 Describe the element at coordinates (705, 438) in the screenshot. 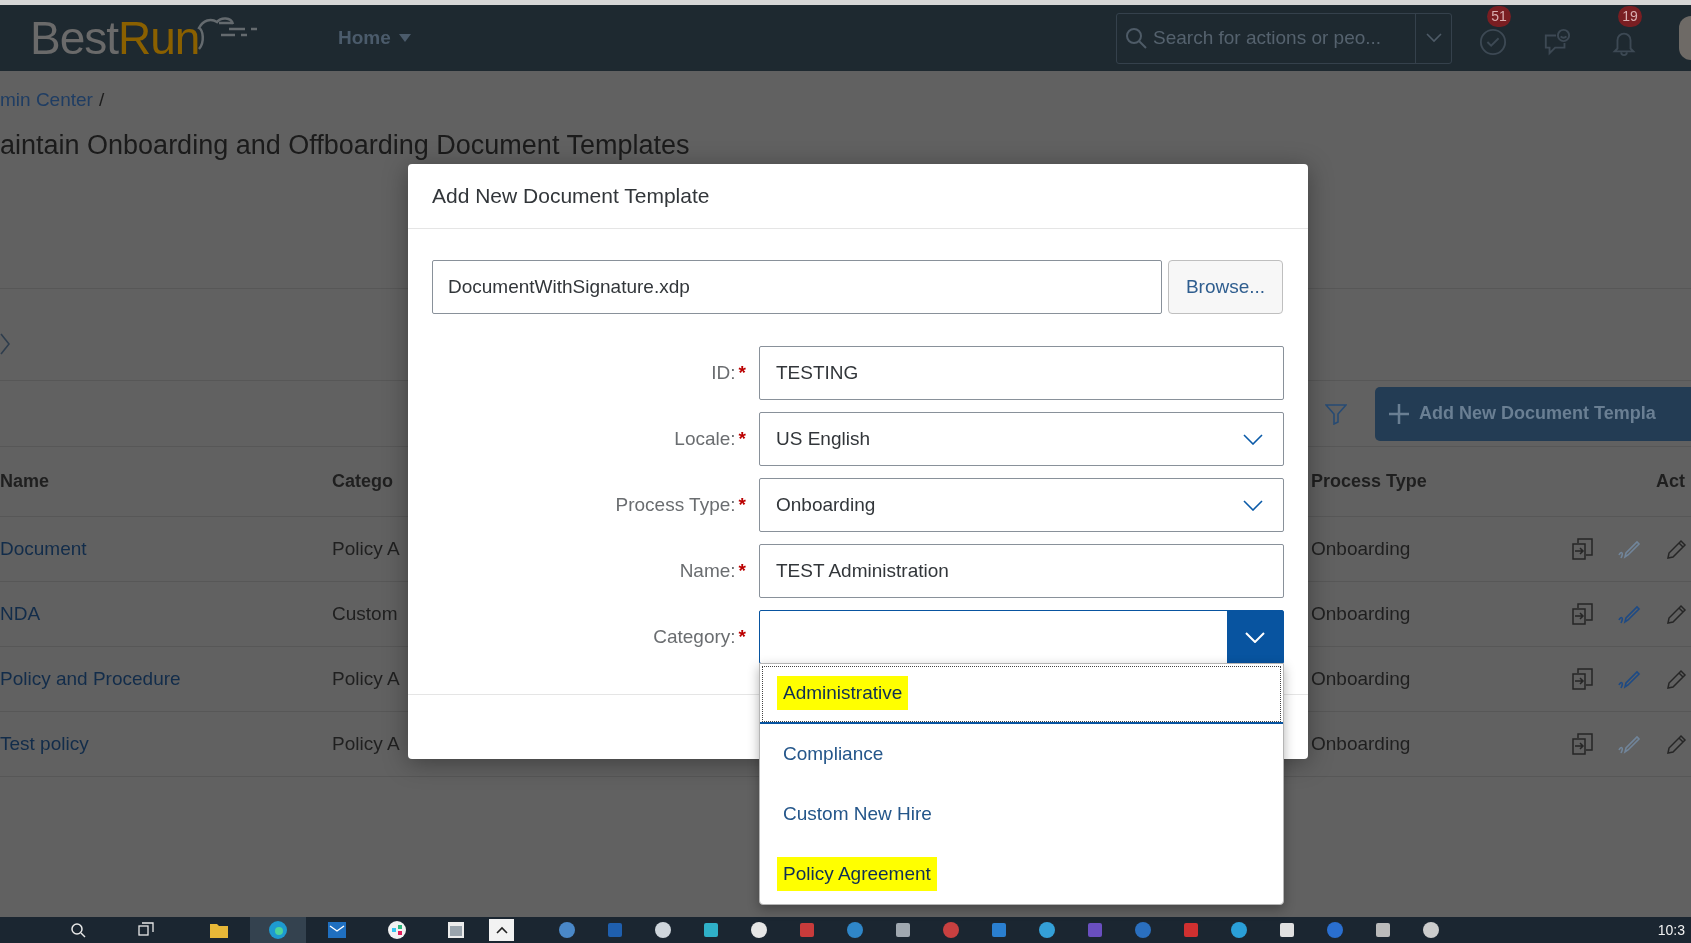

I see `field-label: Locale:` at that location.